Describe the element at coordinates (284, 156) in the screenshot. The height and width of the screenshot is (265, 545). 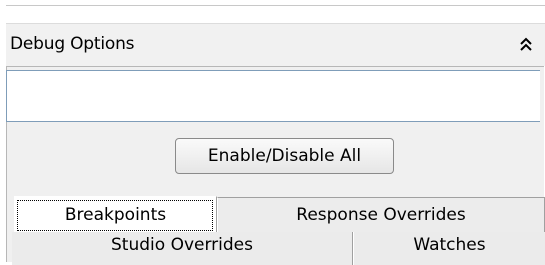
I see `enable-disable-all-button: Enable/Disable All` at that location.